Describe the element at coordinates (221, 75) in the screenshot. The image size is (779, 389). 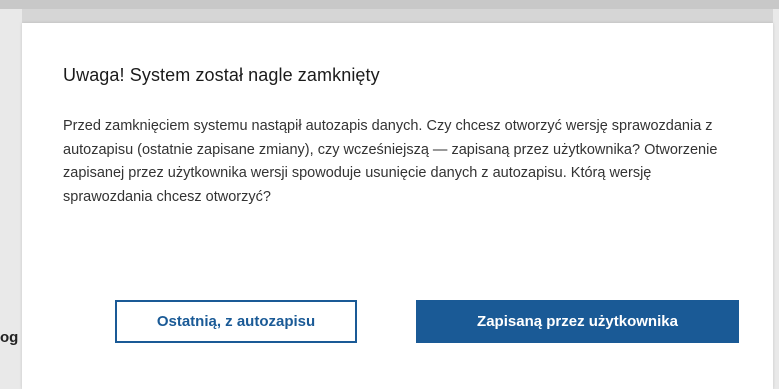
I see `dialog-title: Uwaga! System został nagle zamknięty` at that location.